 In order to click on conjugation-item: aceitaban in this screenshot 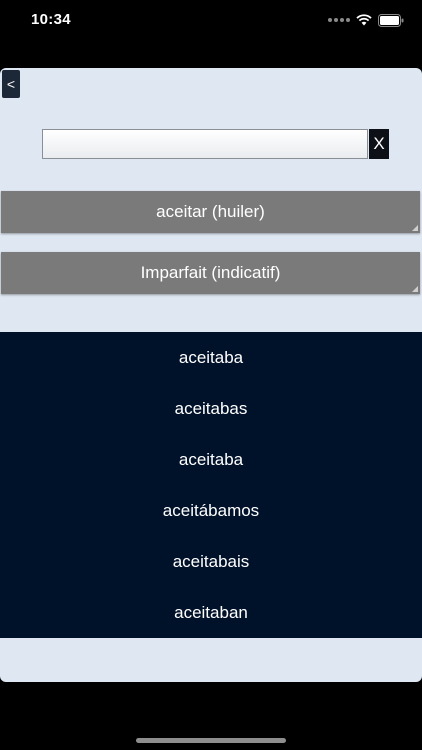, I will do `click(211, 612)`.